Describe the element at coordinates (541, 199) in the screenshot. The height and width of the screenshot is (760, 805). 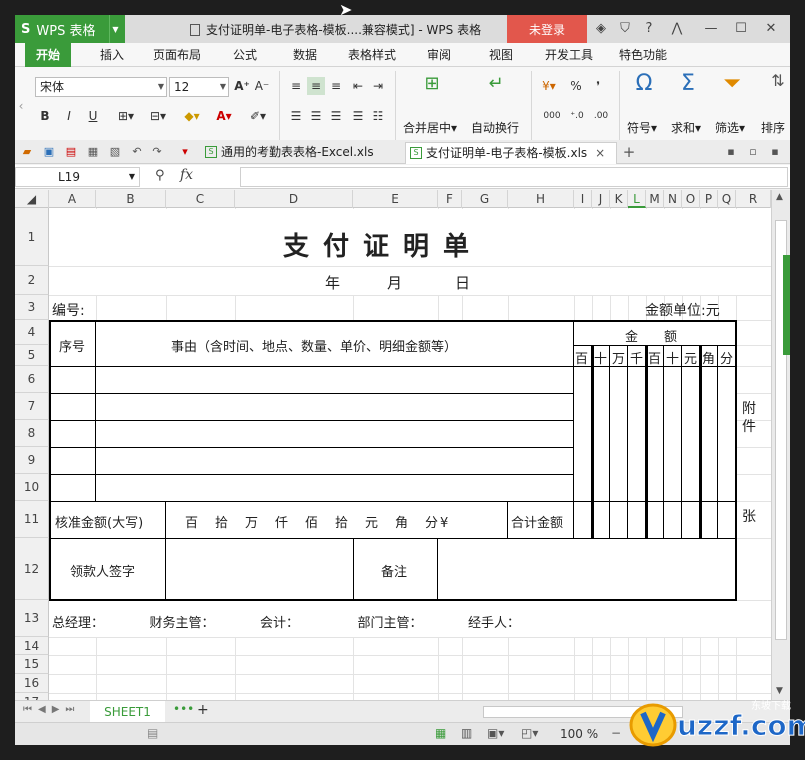
I see `column-header: H` at that location.